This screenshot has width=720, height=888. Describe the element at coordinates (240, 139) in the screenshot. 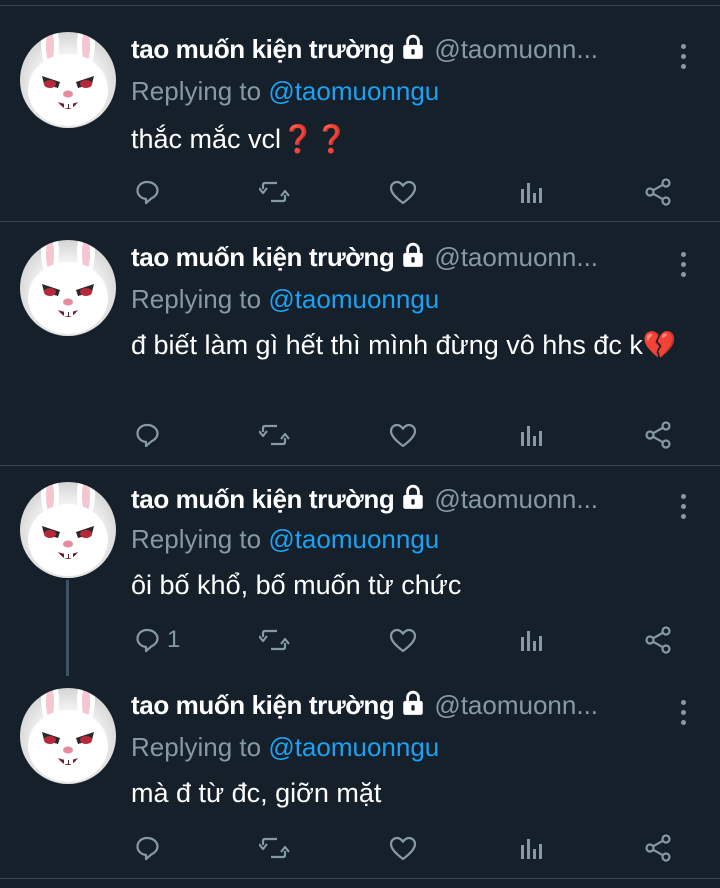

I see `tweet-text: thắc mắc vcl❓❓` at that location.